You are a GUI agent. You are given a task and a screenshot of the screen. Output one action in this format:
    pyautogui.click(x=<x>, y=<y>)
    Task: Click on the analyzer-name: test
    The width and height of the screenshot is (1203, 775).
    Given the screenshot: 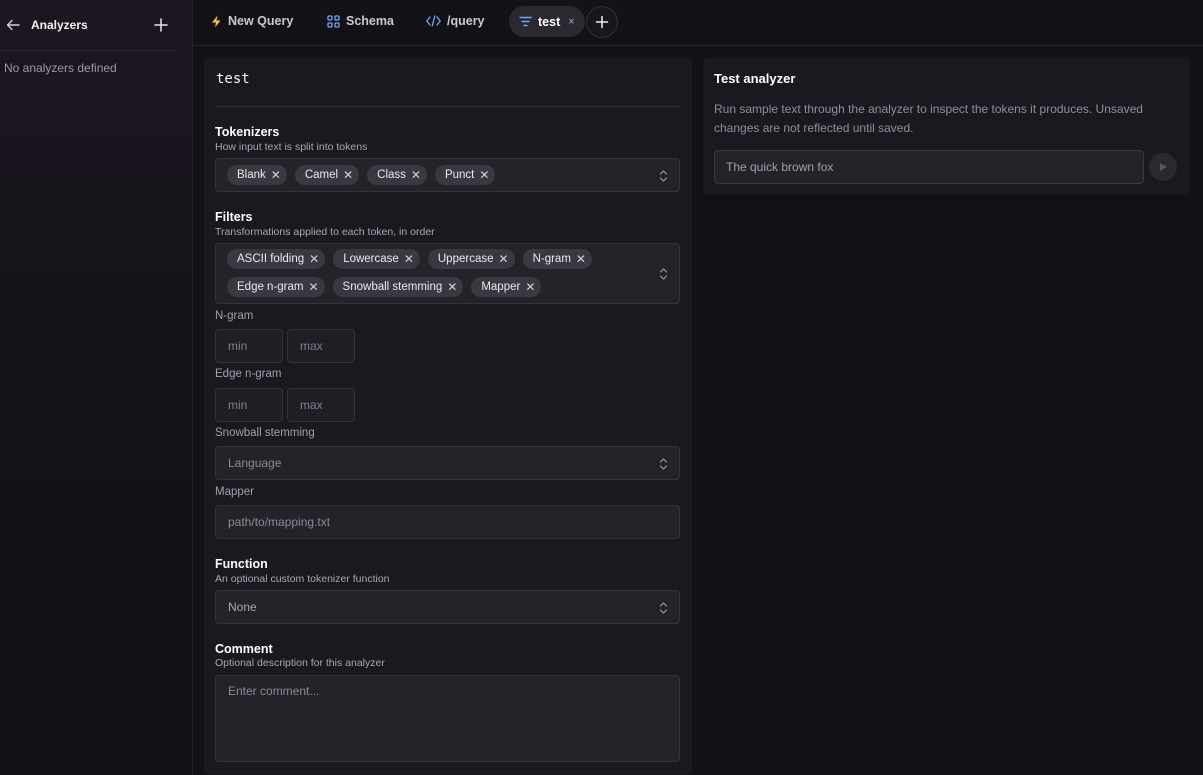 What is the action you would take?
    pyautogui.click(x=233, y=79)
    